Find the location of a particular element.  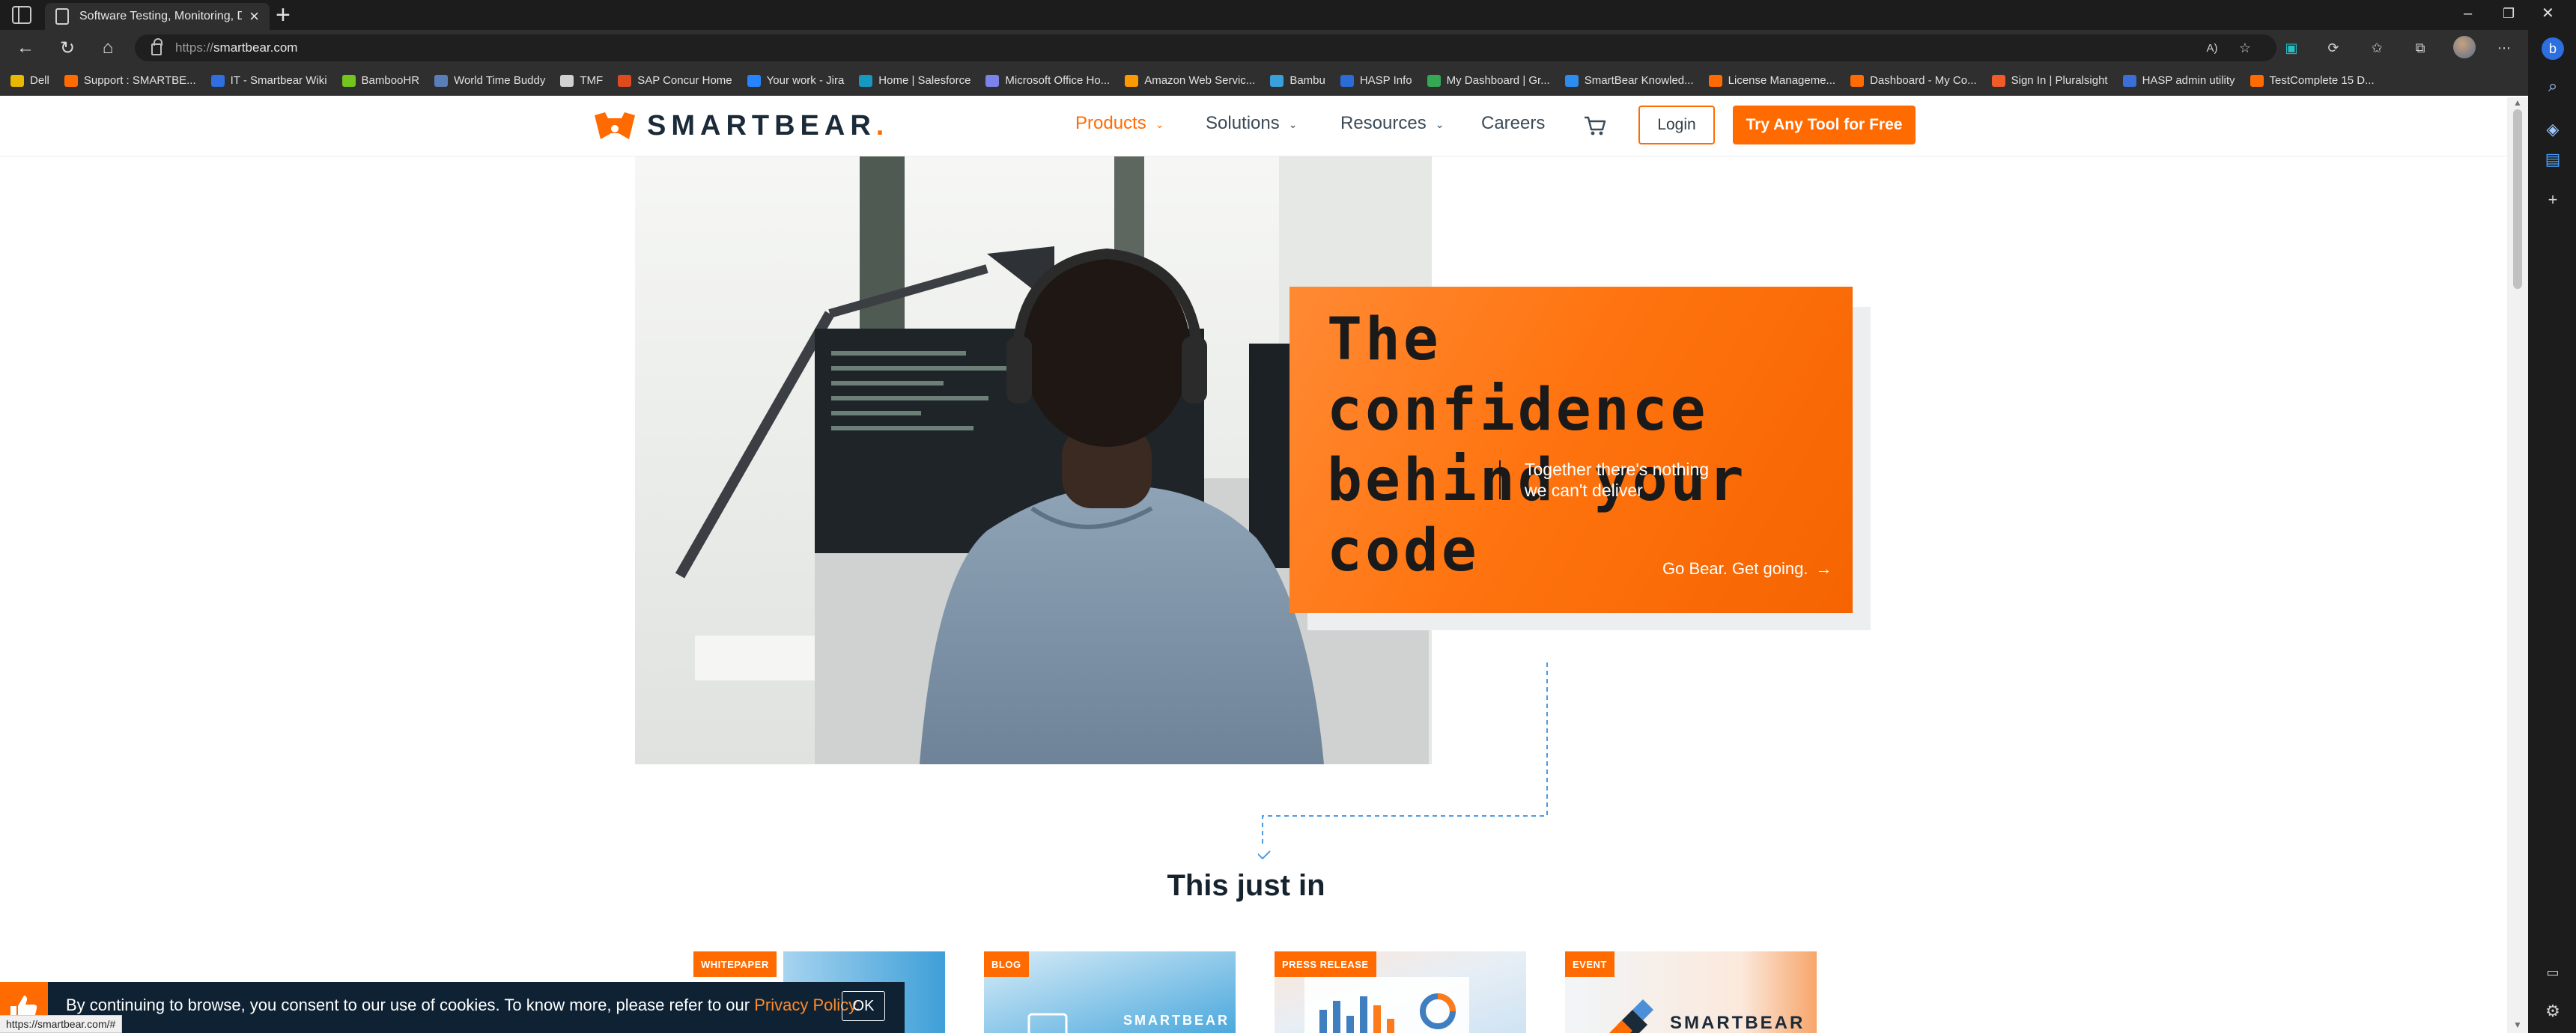

new-tab-icon: + is located at coordinates (283, 14).